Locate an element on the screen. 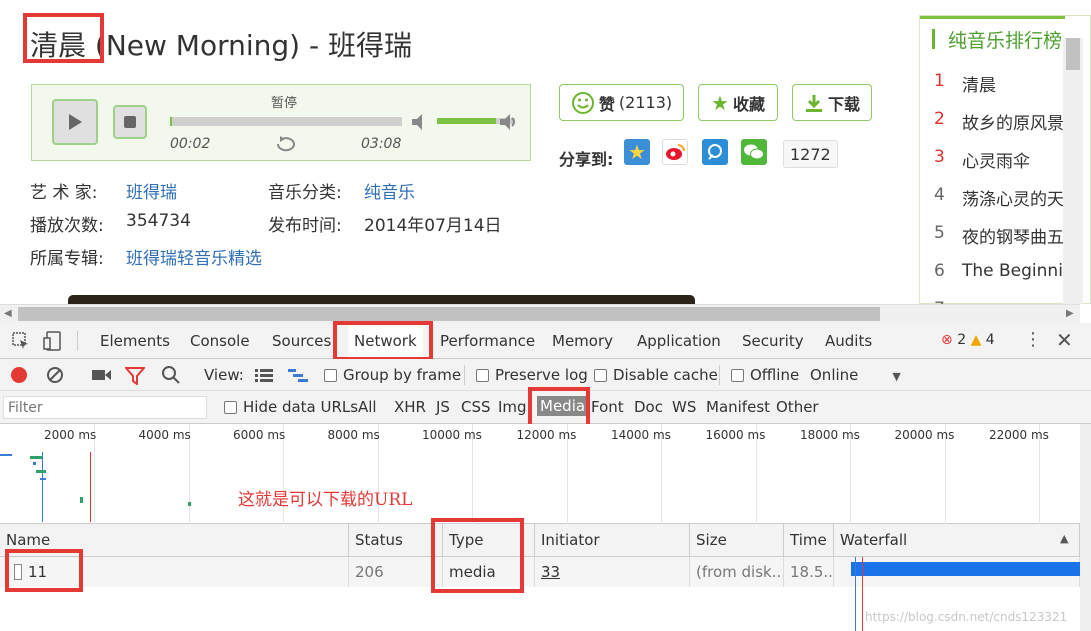  play-button is located at coordinates (75, 122).